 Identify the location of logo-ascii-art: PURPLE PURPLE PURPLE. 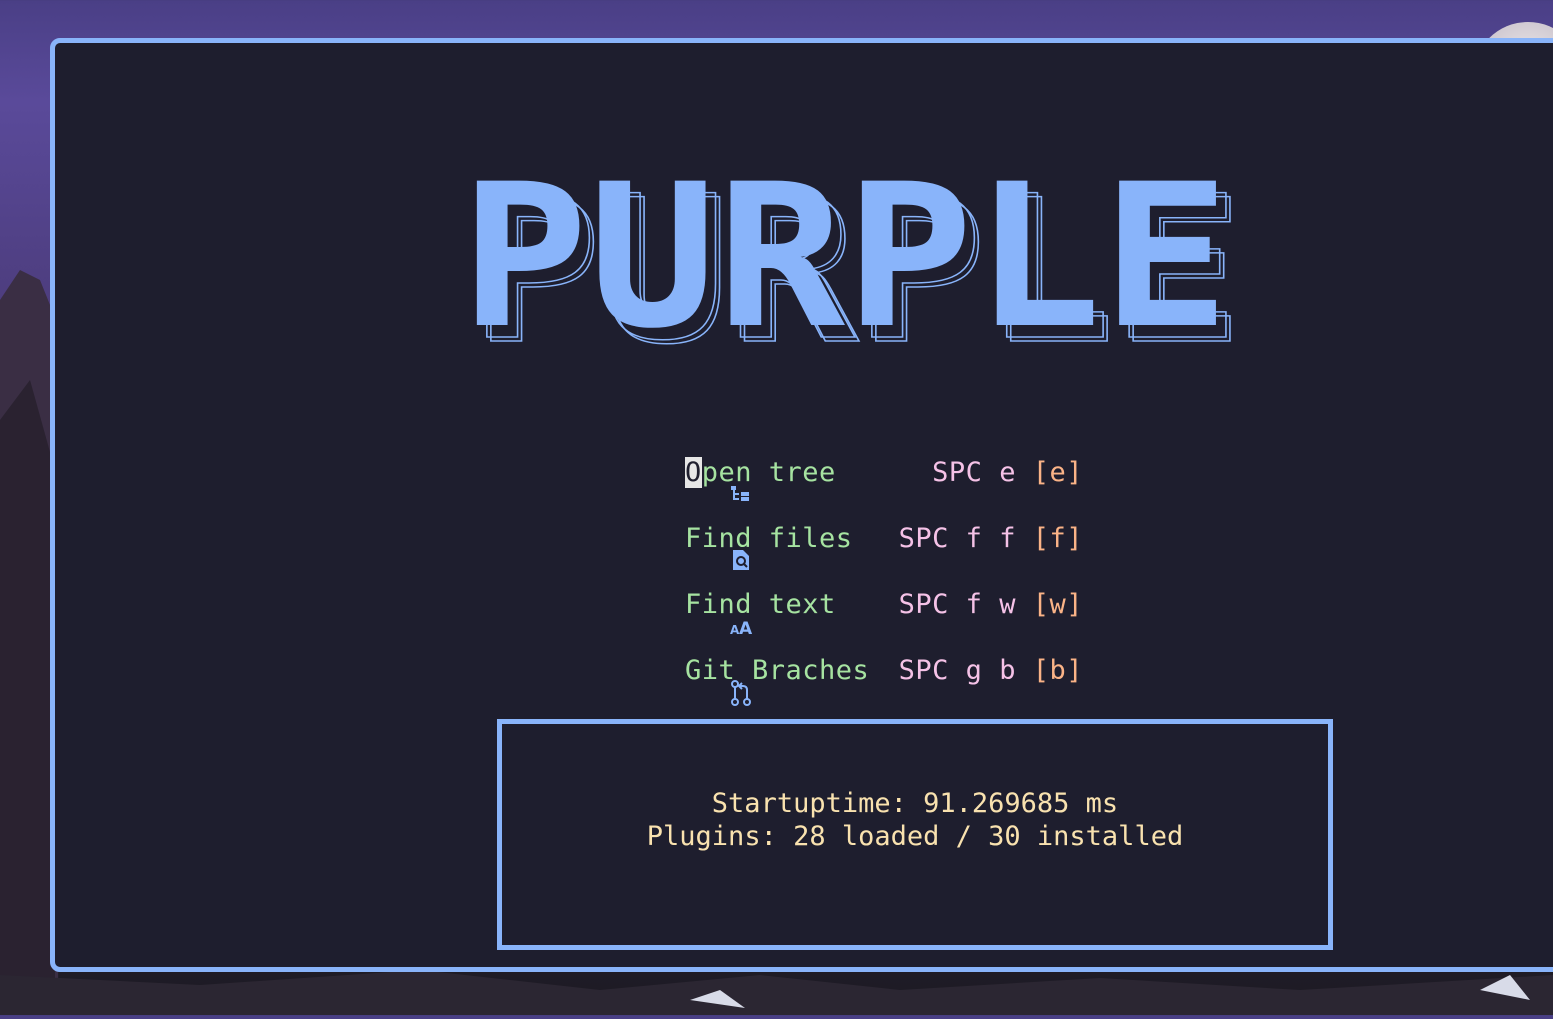
(852, 250).